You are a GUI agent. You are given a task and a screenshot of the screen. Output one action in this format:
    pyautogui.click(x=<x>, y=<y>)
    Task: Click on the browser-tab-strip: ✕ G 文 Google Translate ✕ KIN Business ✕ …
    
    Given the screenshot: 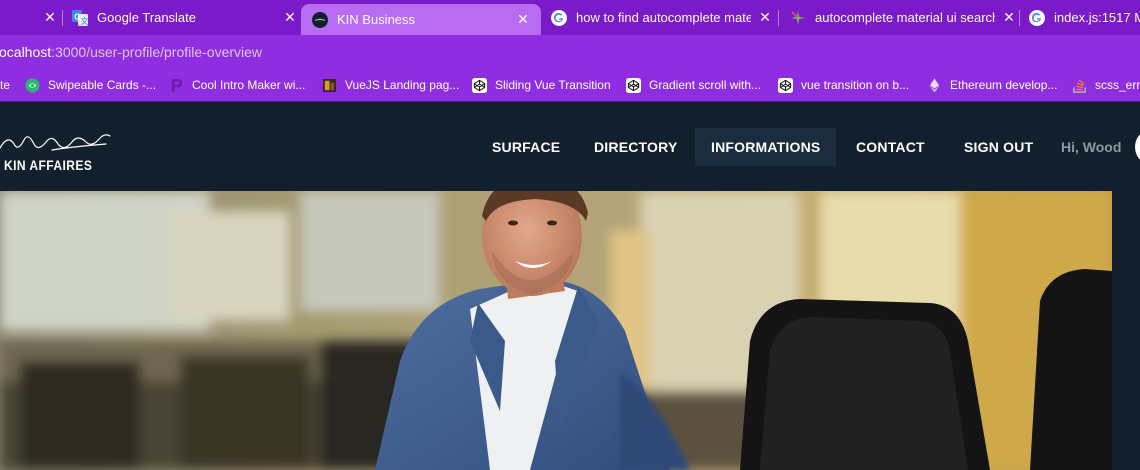 What is the action you would take?
    pyautogui.click(x=570, y=17)
    